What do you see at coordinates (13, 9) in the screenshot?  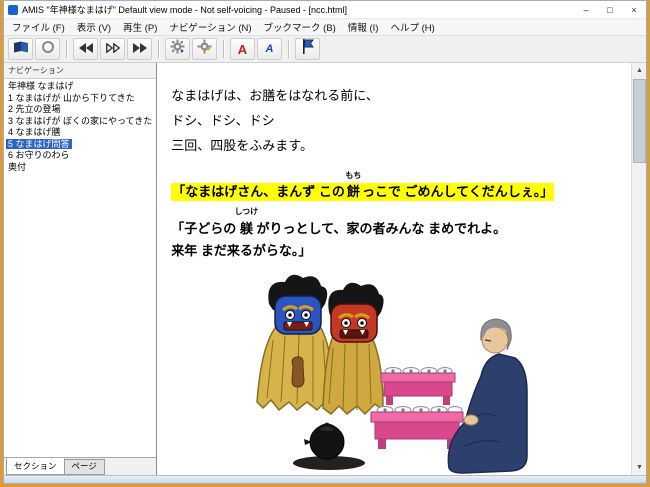 I see `amis-app-icon` at bounding box center [13, 9].